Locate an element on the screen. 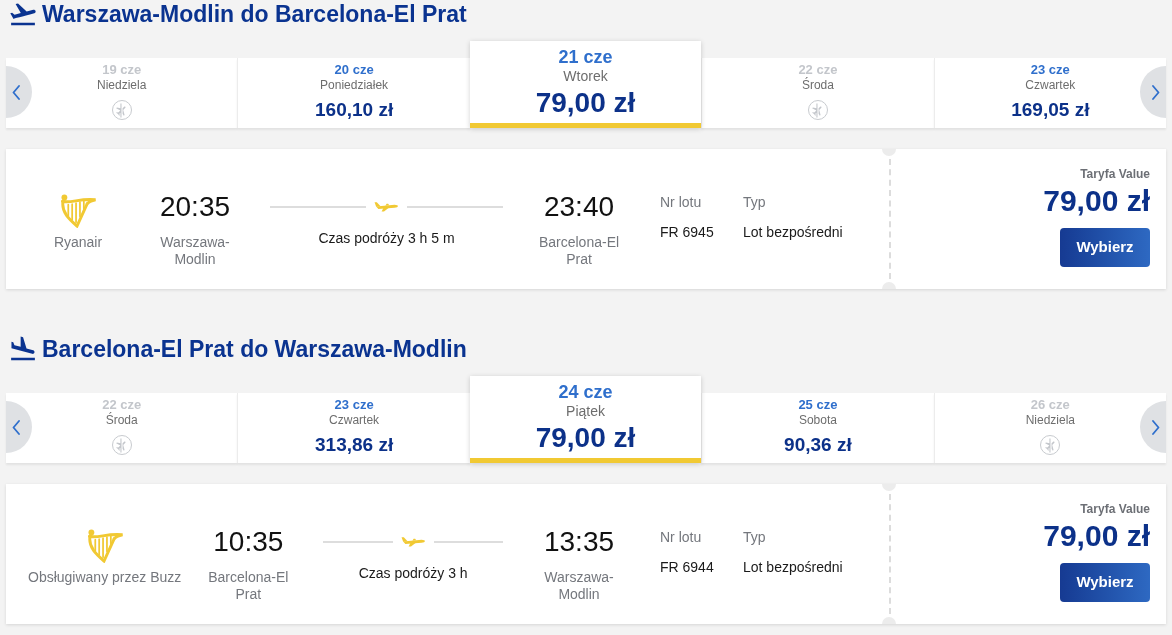 The image size is (1172, 635). section-title: Barcelona-El Prat do Warszawa-Modlin is located at coordinates (254, 349).